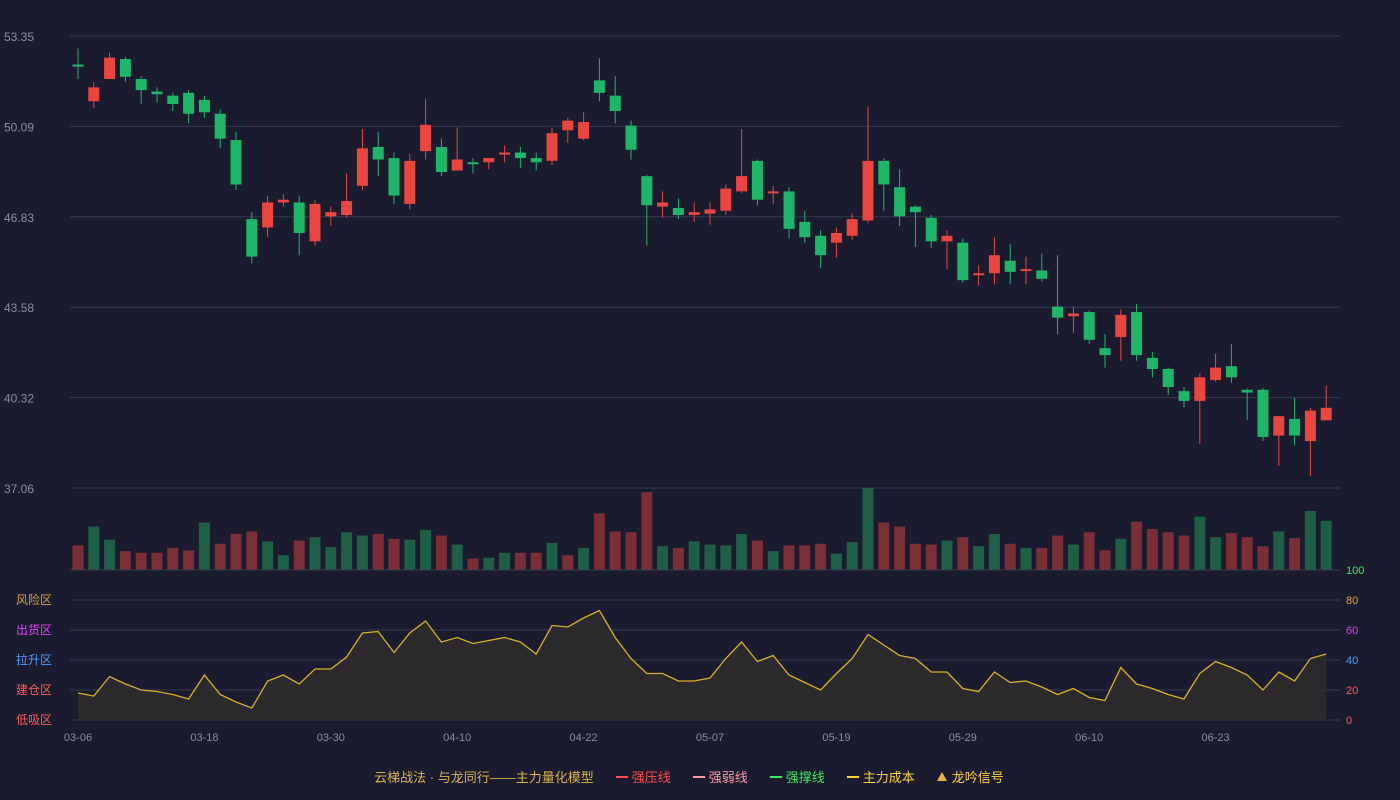 Image resolution: width=1400 pixels, height=800 pixels. I want to click on zone-label: 拉升区, so click(34, 659).